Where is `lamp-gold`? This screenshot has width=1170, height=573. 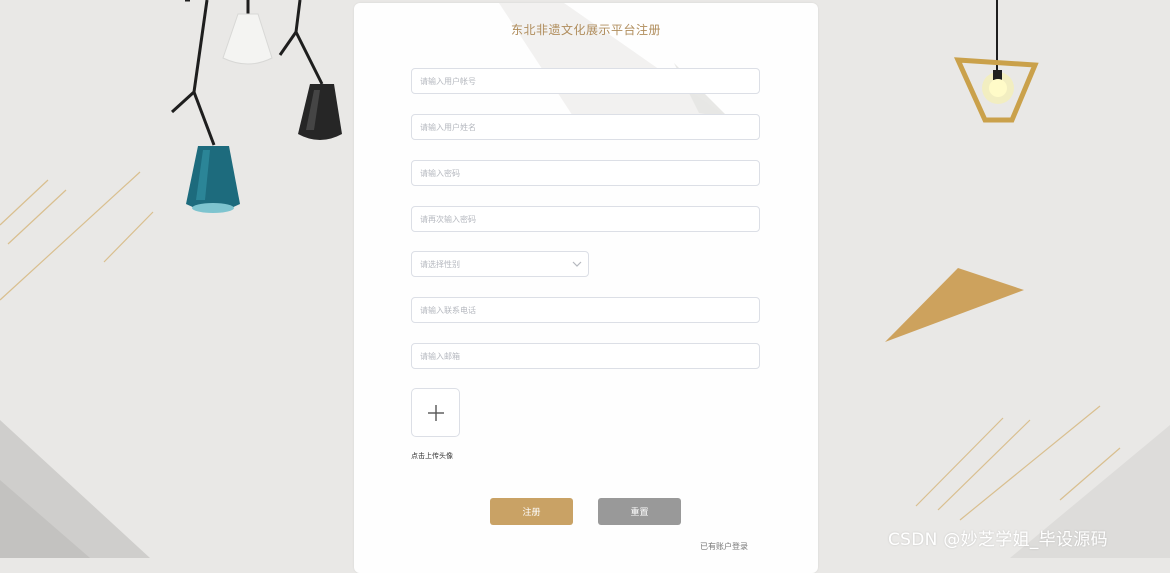
lamp-gold is located at coordinates (996, 61).